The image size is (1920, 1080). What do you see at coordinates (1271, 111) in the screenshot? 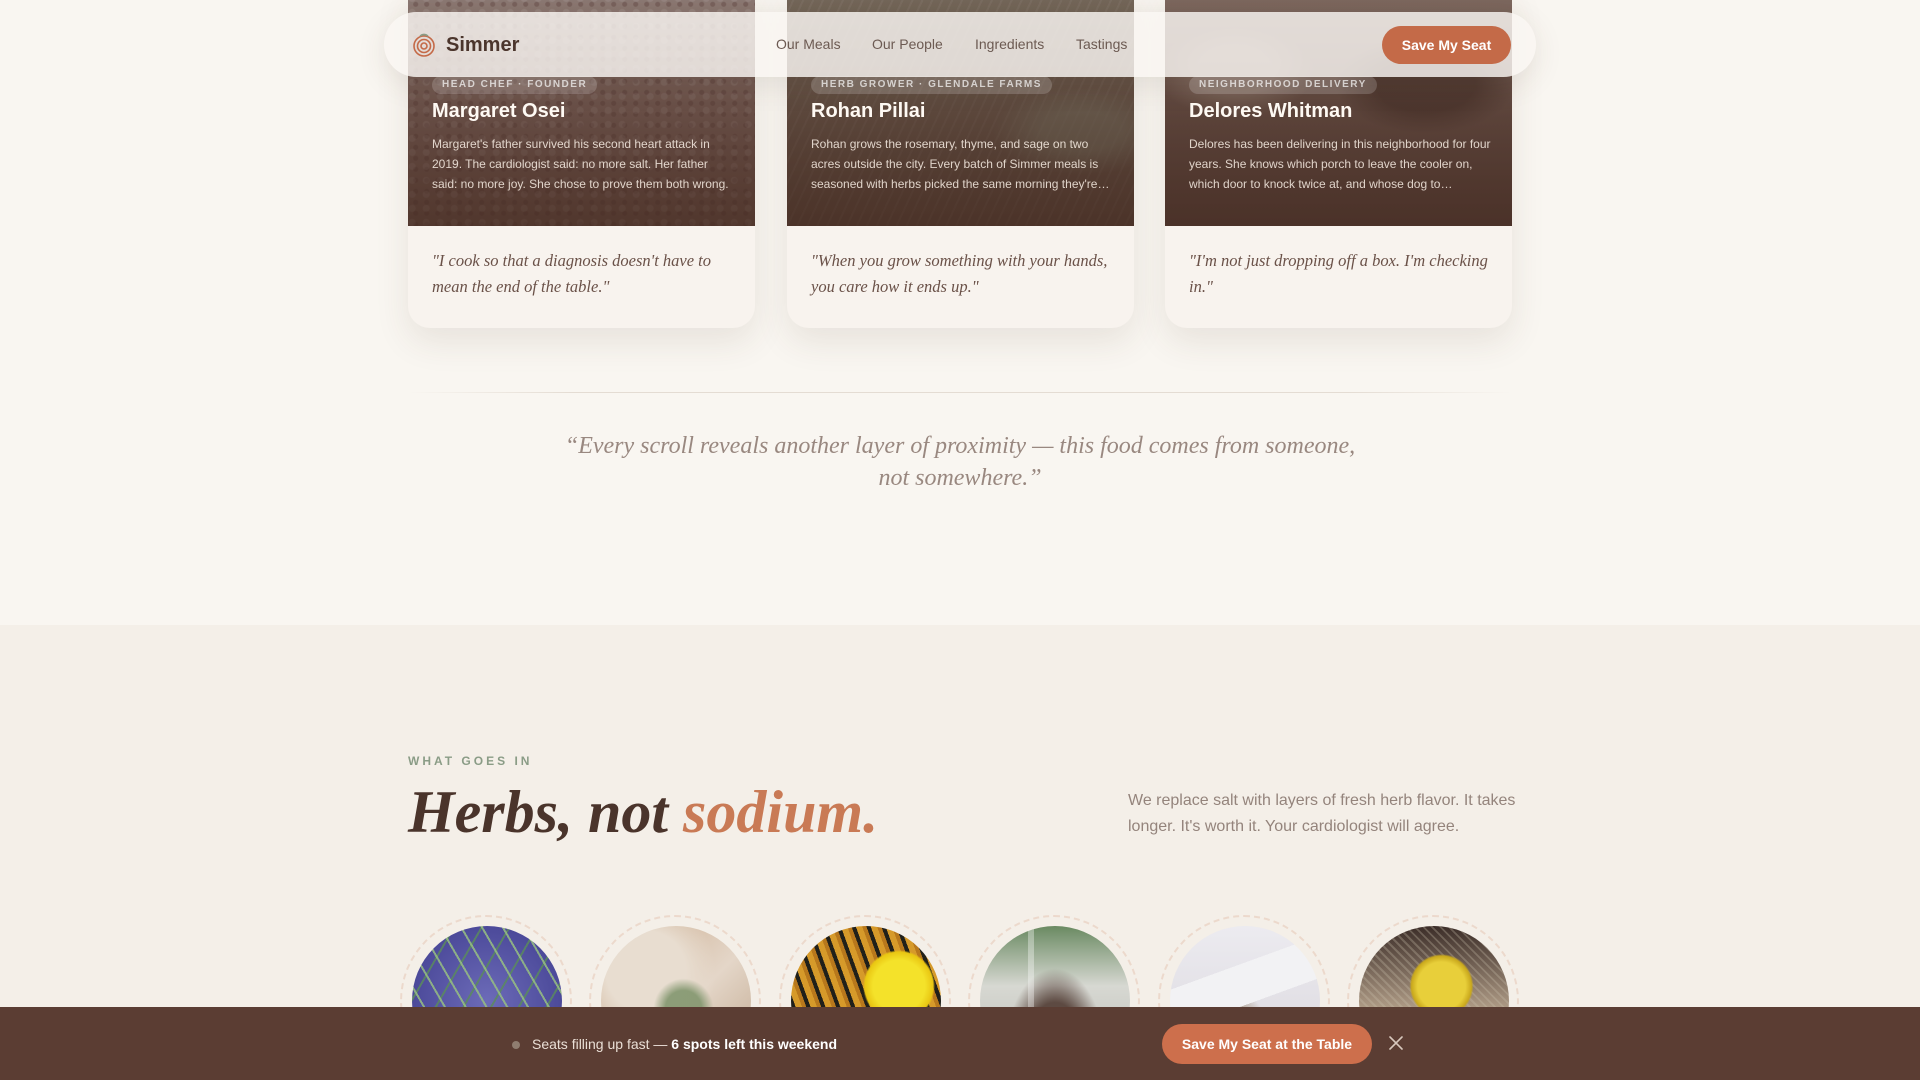
I see `person-name: Delores Whitman` at bounding box center [1271, 111].